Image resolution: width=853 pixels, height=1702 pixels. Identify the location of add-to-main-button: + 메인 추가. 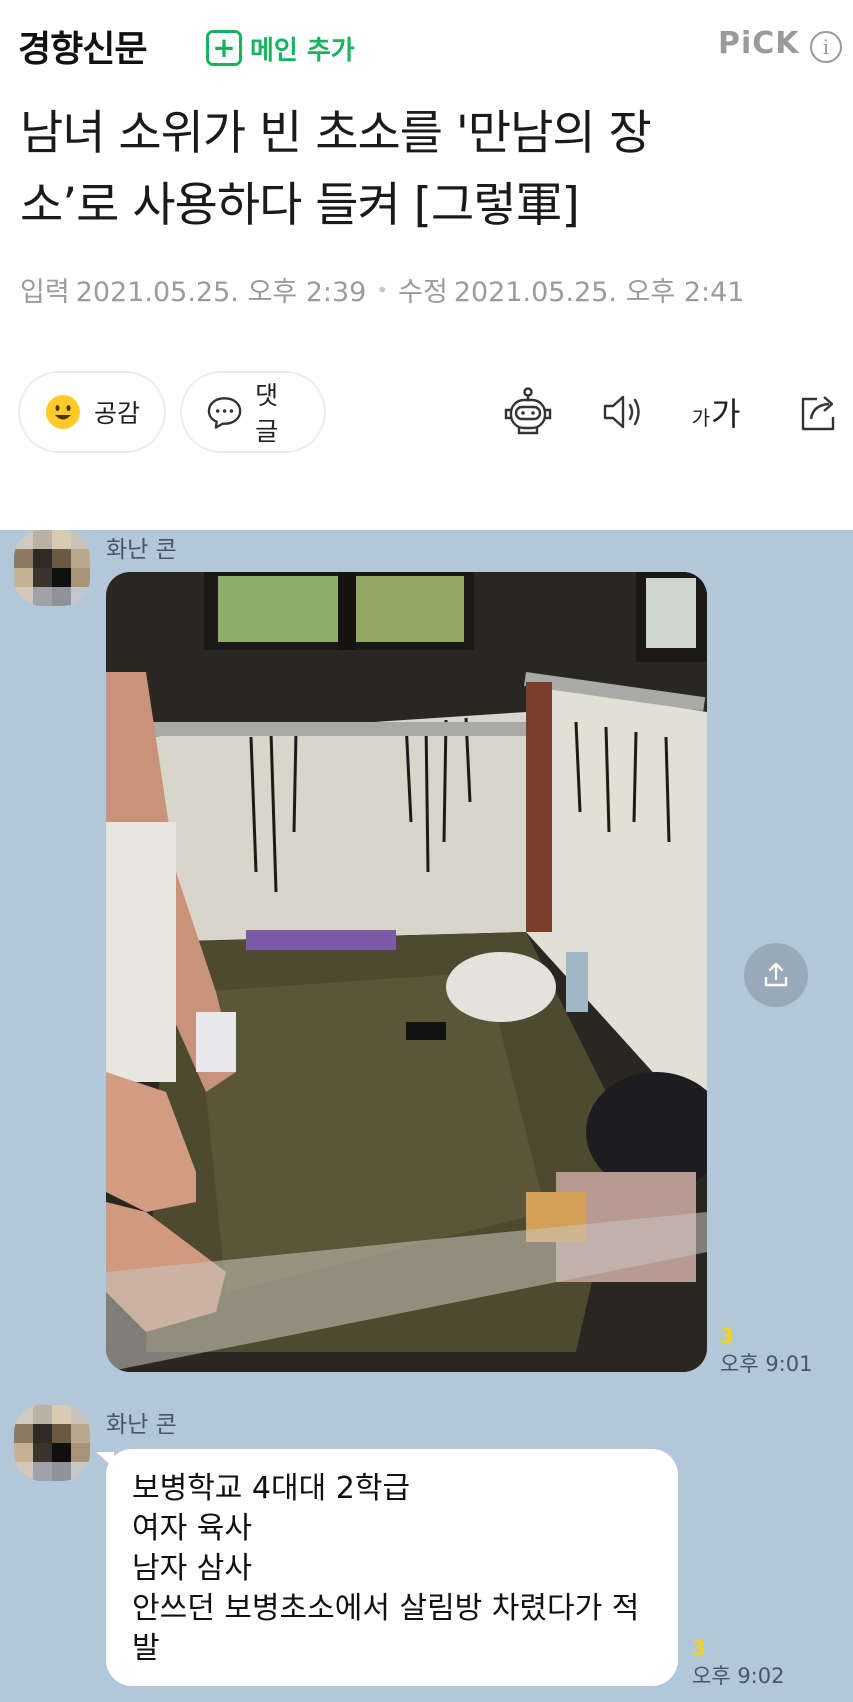
(280, 48).